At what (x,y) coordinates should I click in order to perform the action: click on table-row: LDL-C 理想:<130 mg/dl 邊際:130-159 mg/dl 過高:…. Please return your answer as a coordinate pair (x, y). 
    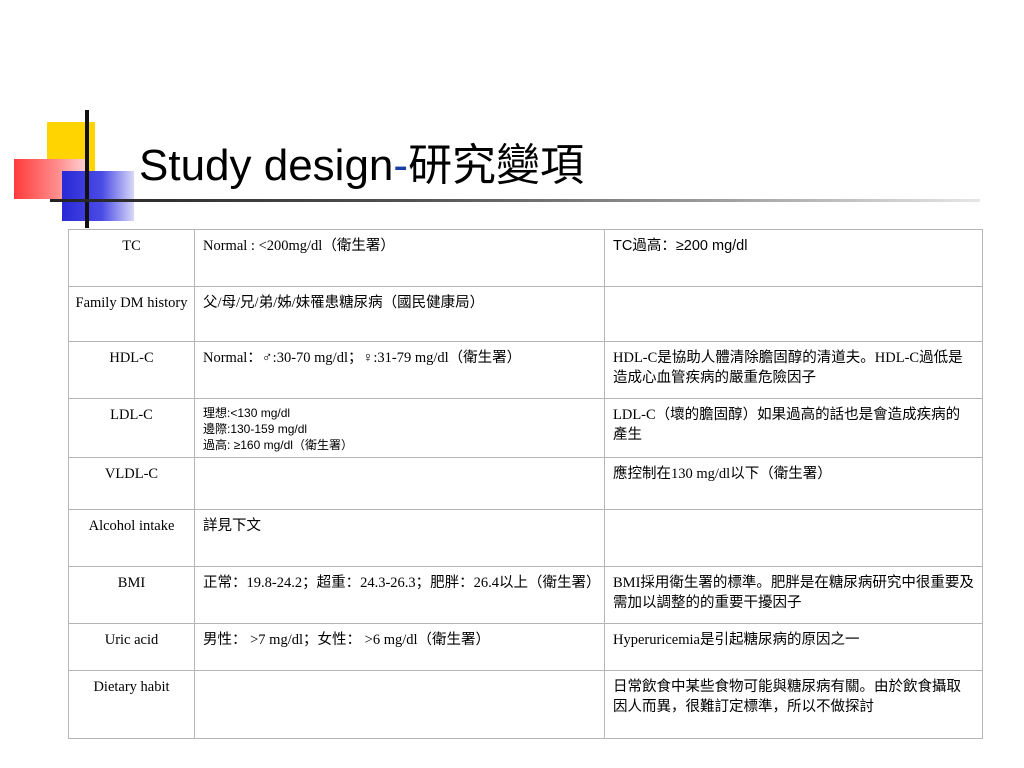
    Looking at the image, I should click on (525, 428).